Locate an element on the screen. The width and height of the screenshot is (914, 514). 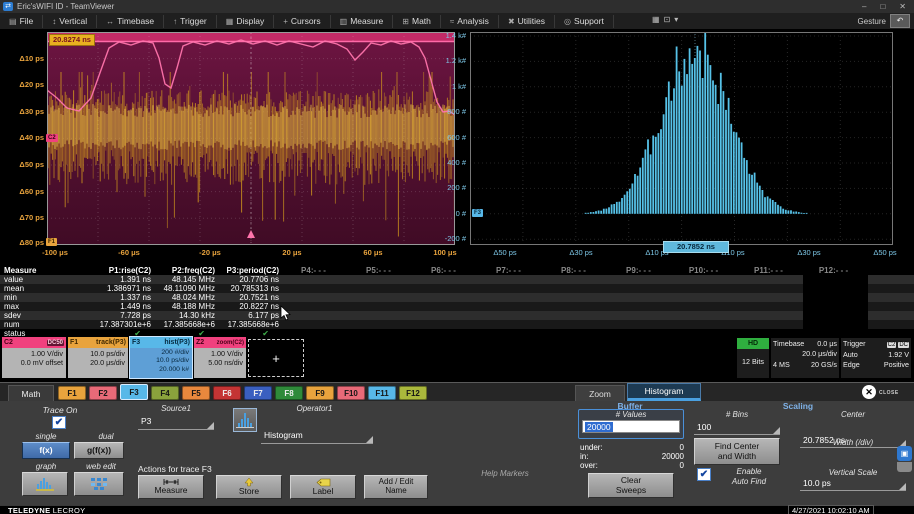
chevron-down-icon: ▾ is located at coordinates (676, 19).